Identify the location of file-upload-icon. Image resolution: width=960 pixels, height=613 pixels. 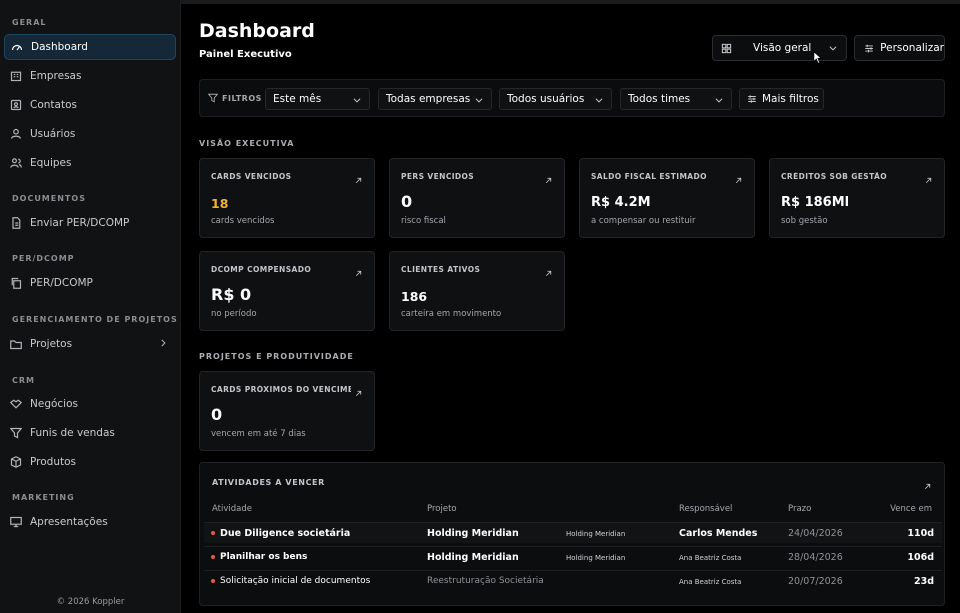
(16, 223).